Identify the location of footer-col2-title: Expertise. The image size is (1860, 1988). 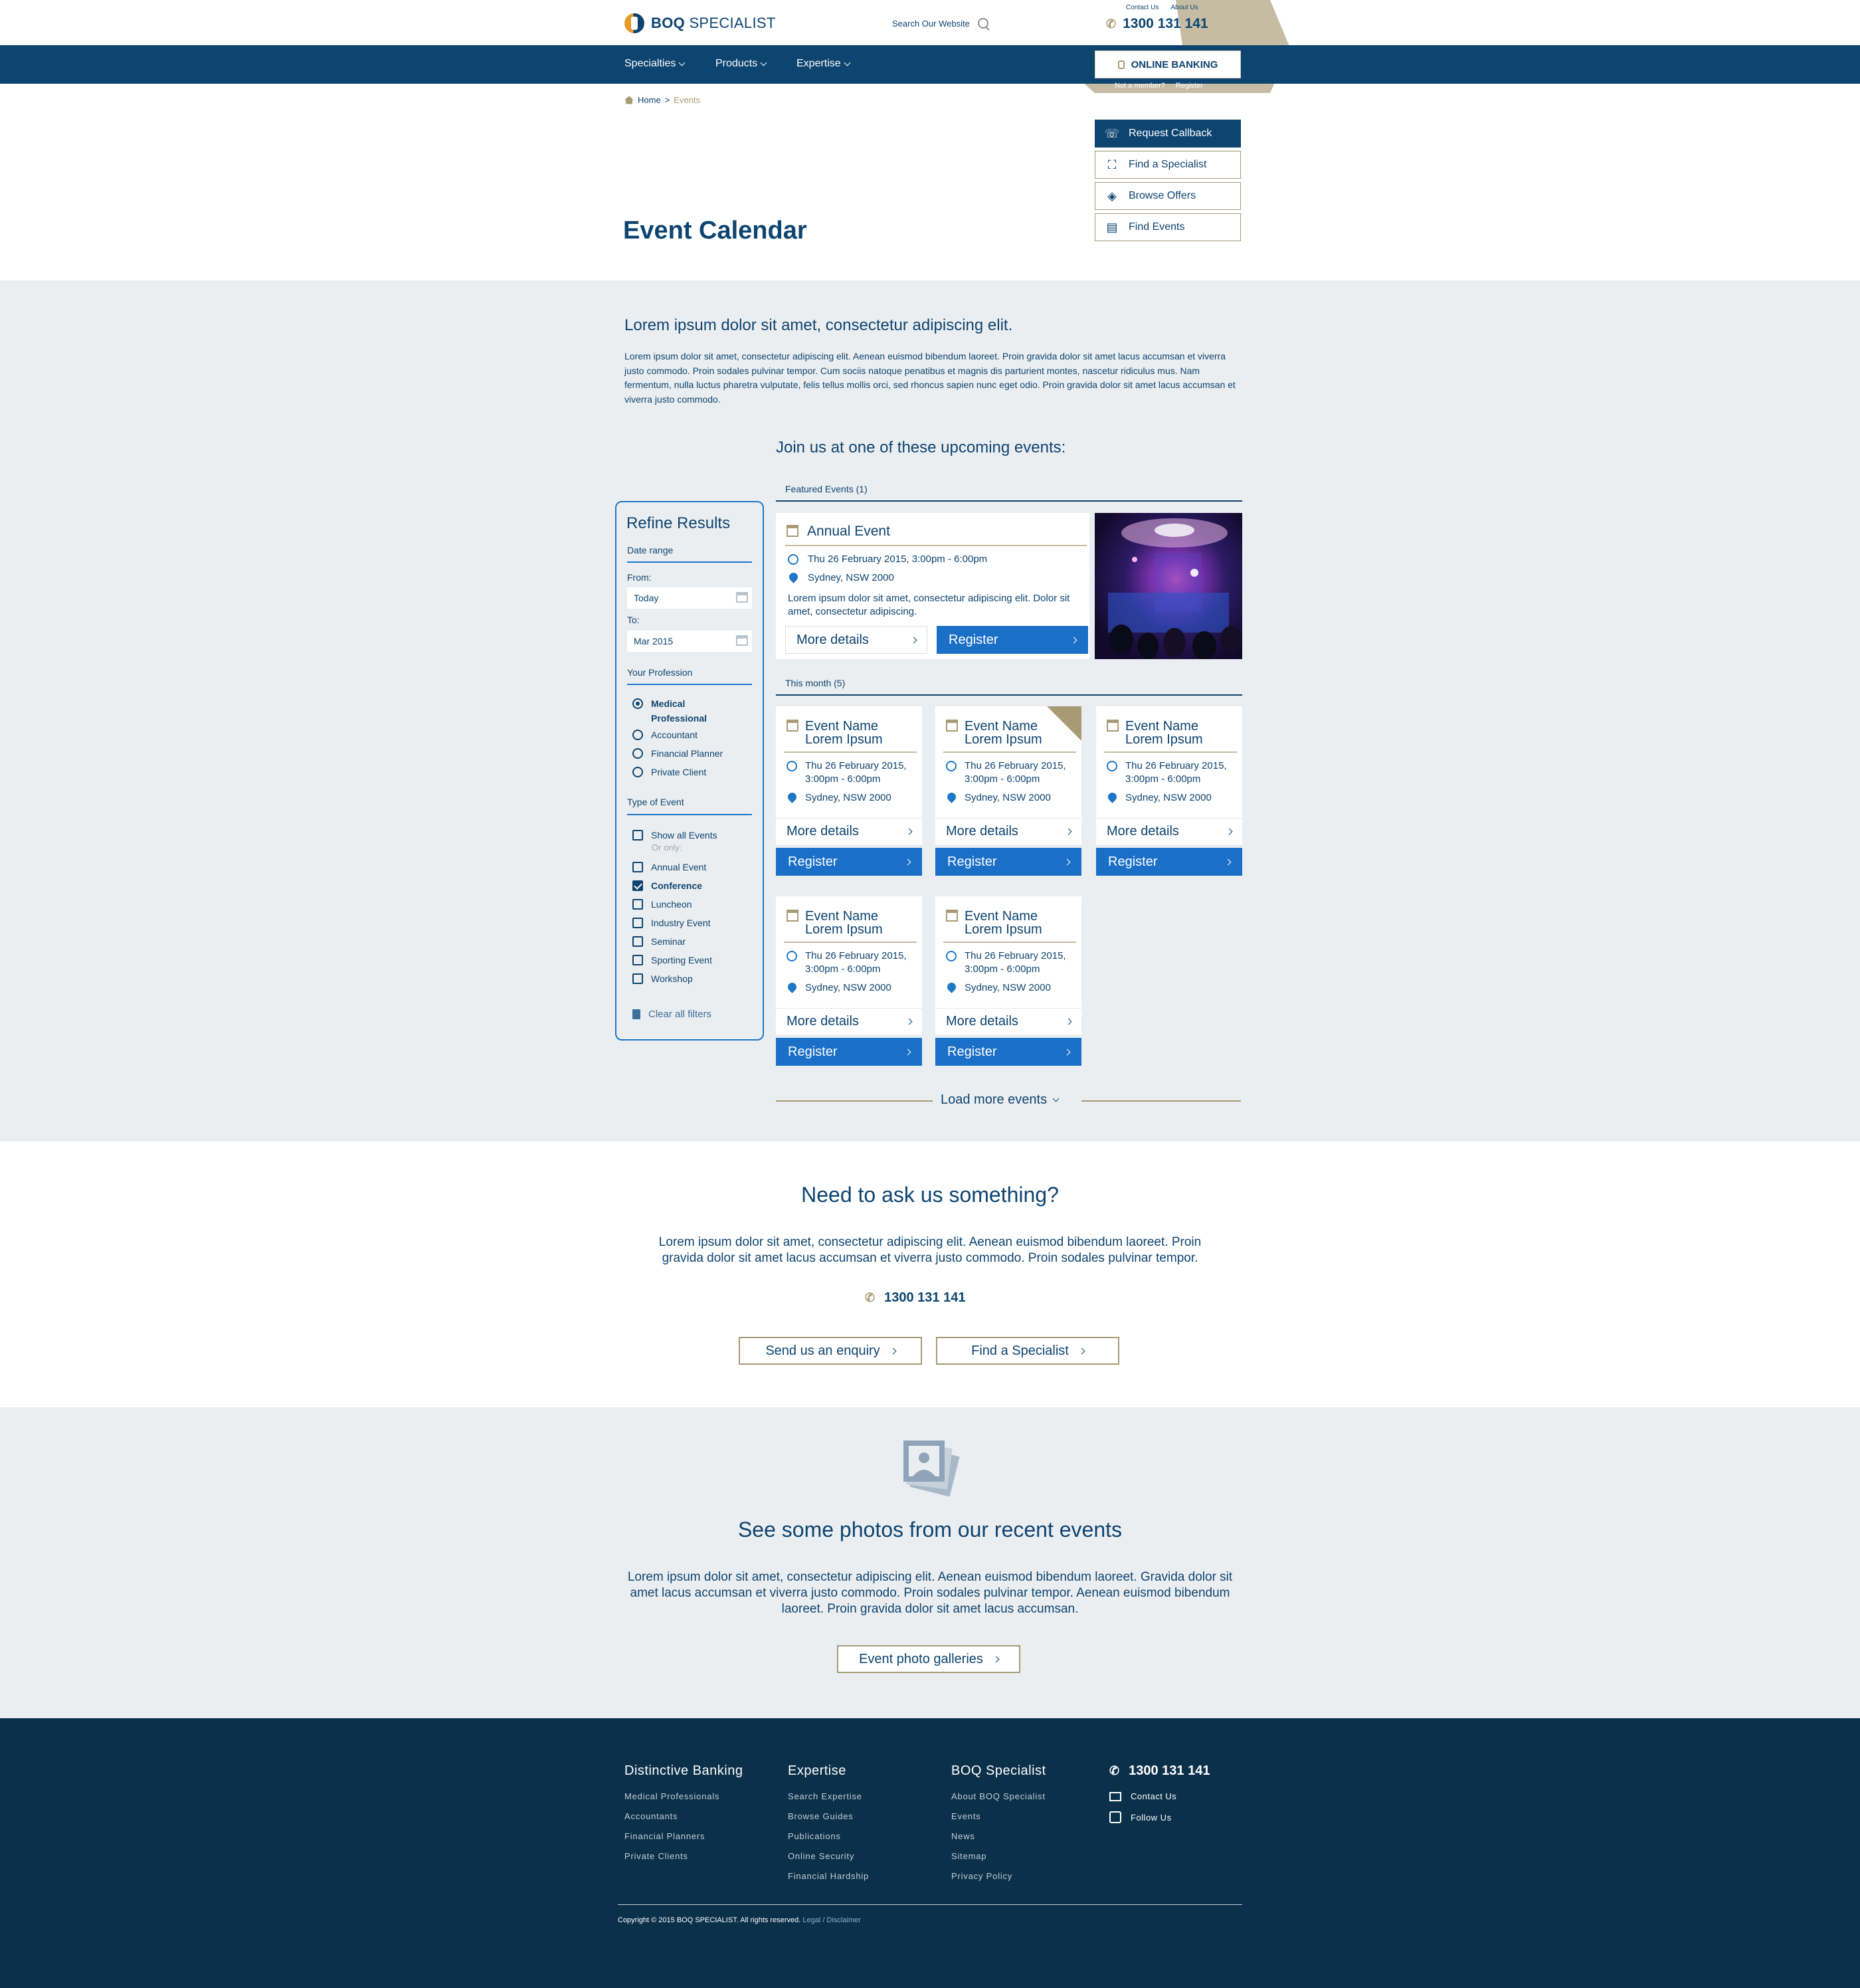
(817, 1770).